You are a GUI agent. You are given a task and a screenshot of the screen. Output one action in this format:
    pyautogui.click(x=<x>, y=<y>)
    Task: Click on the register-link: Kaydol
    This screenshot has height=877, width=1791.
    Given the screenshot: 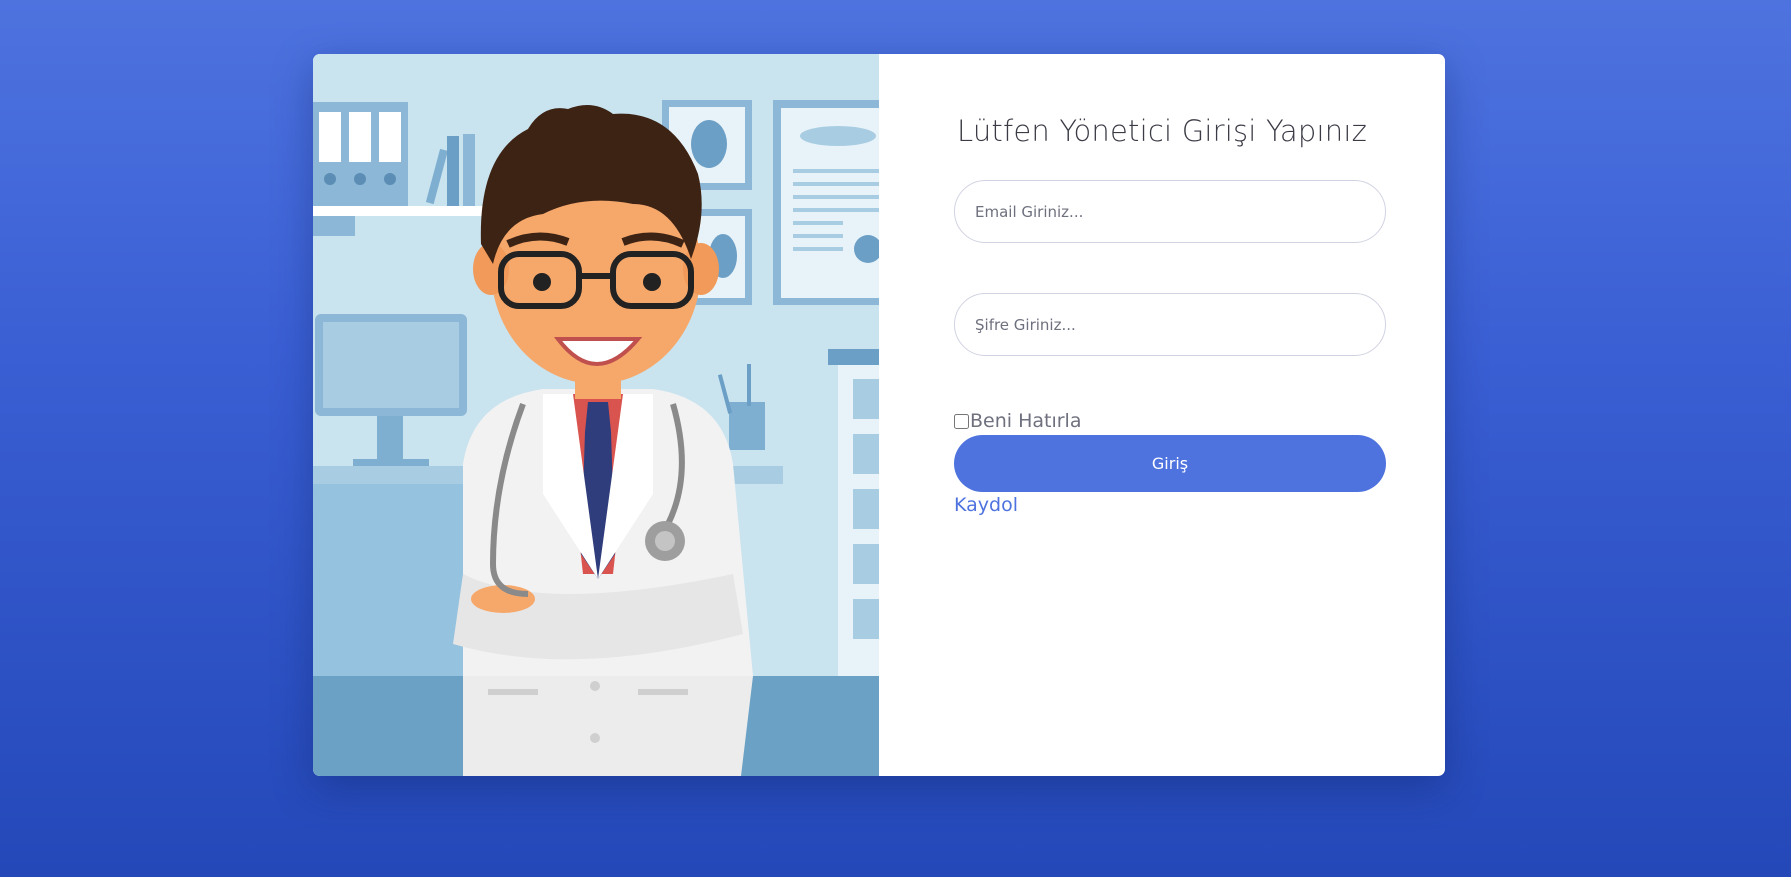 What is the action you would take?
    pyautogui.click(x=986, y=505)
    